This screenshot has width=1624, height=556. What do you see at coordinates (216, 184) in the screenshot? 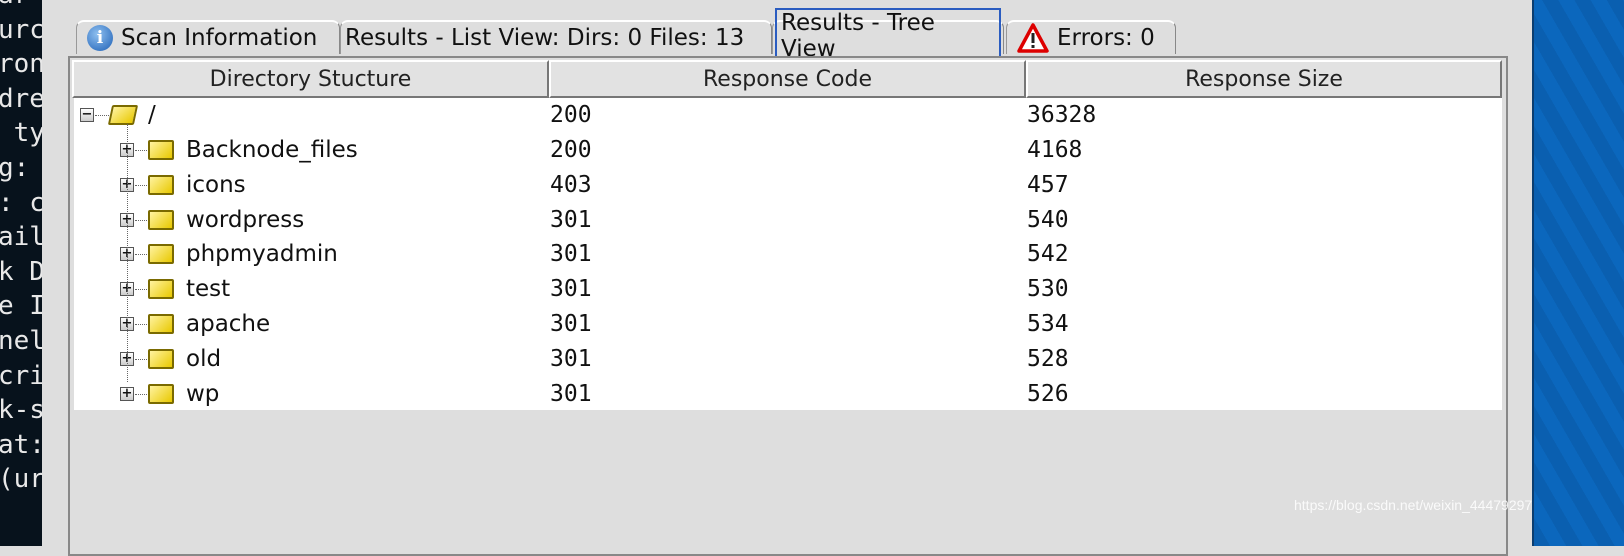
I see `directory-name: icons` at bounding box center [216, 184].